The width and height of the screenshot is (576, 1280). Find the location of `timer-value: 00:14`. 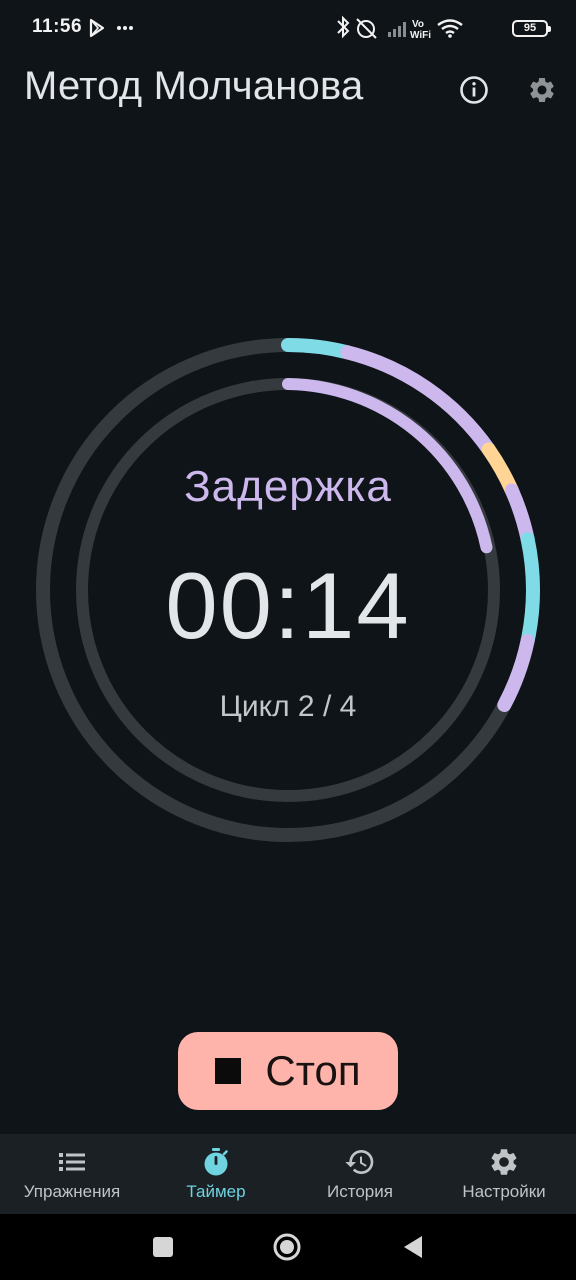

timer-value: 00:14 is located at coordinates (288, 605).